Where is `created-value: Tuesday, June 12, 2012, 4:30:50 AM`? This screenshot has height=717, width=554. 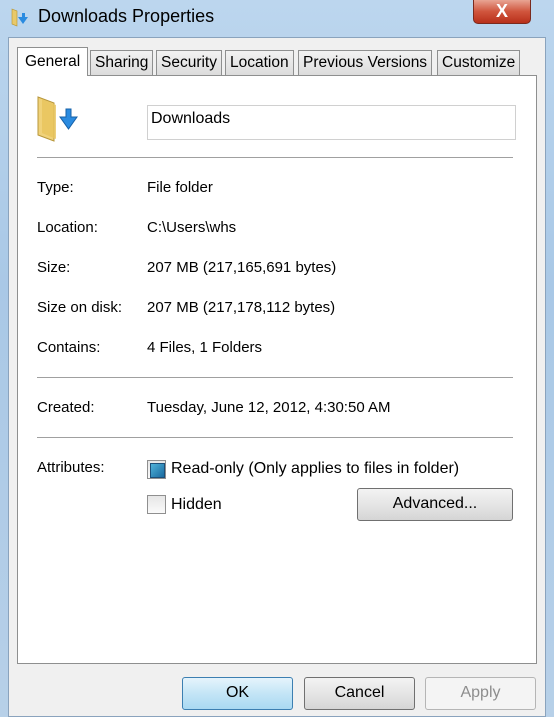 created-value: Tuesday, June 12, 2012, 4:30:50 AM is located at coordinates (269, 407).